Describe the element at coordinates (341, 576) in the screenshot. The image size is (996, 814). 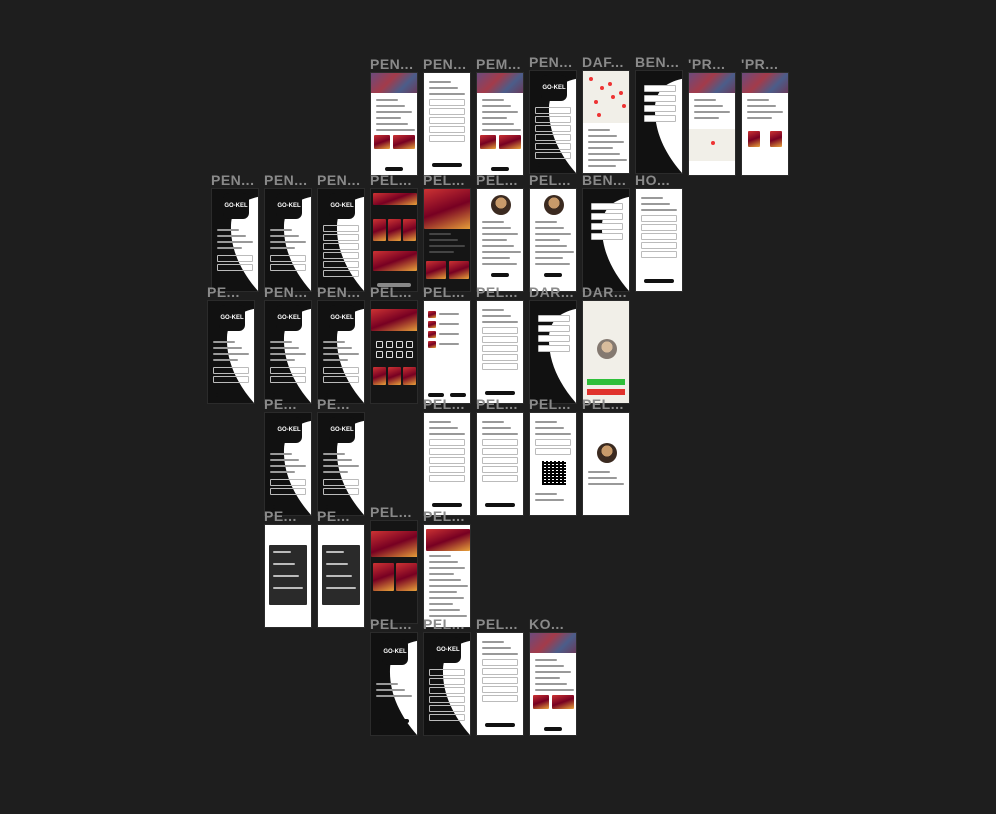
I see `frame-chat-dark` at that location.